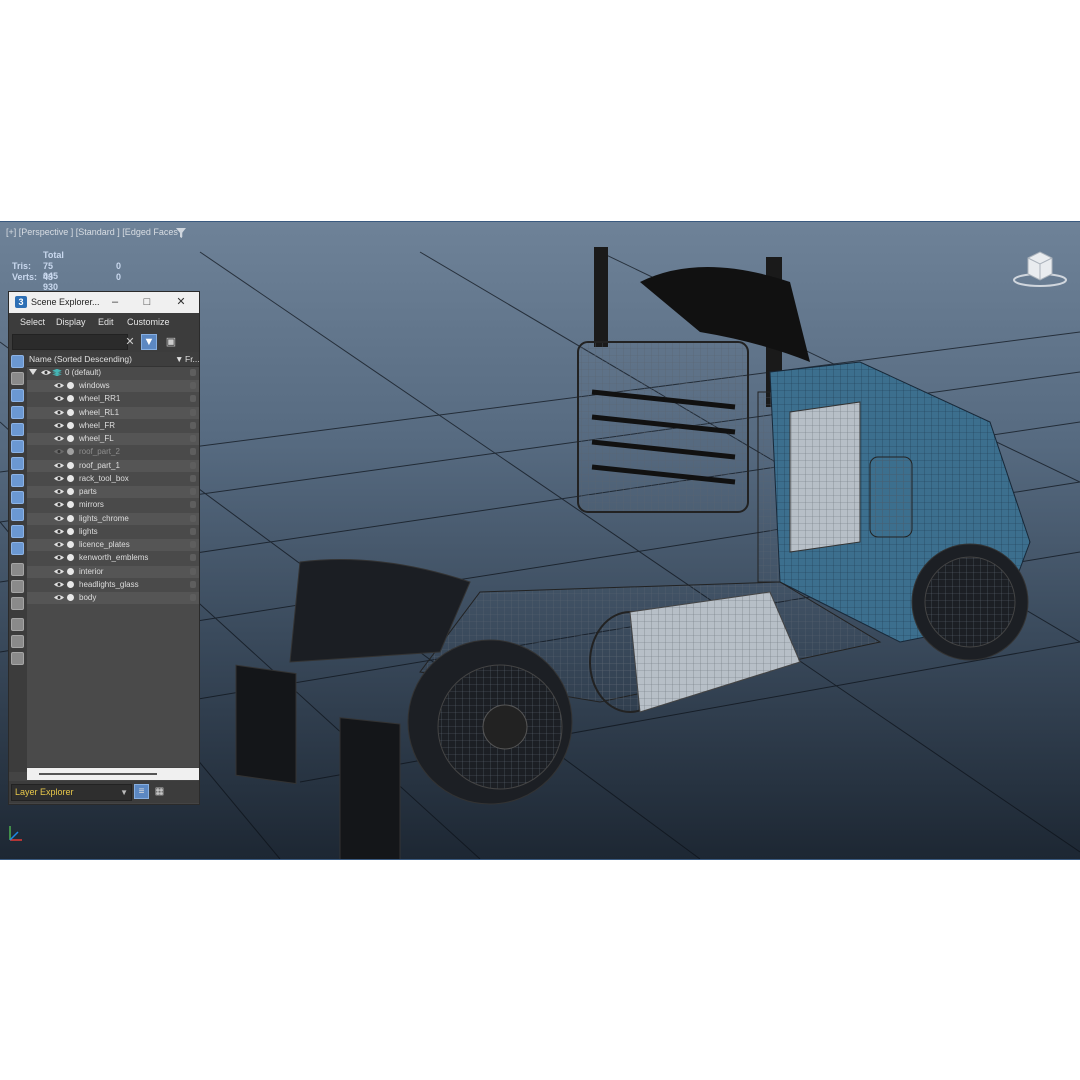  I want to click on lock-icon: ▣, so click(171, 342).